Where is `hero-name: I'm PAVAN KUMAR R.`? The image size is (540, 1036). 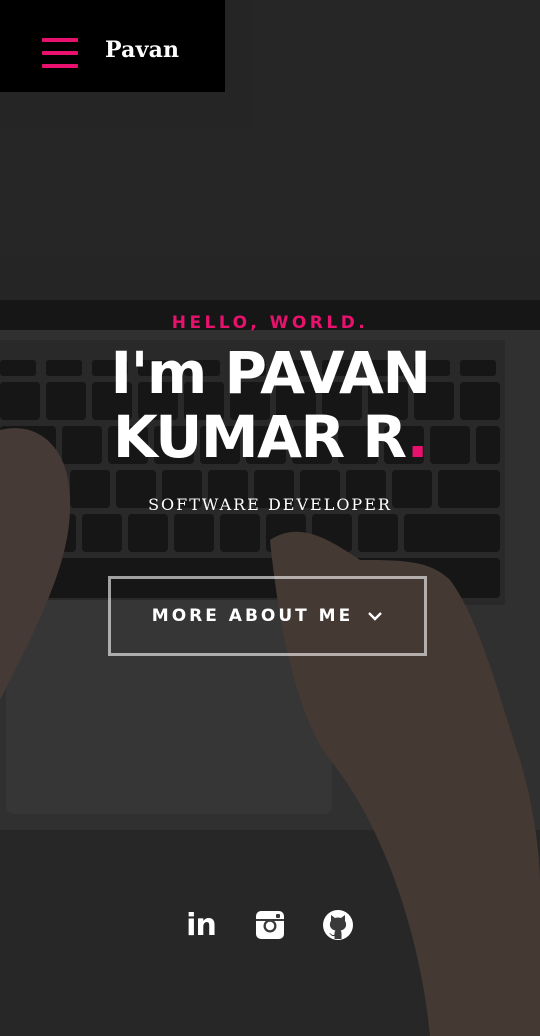 hero-name: I'm PAVAN KUMAR R. is located at coordinates (270, 405).